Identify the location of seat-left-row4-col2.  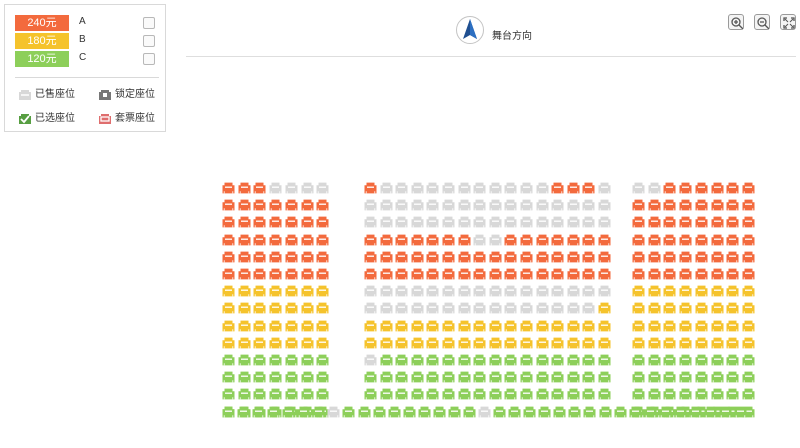
(244, 239).